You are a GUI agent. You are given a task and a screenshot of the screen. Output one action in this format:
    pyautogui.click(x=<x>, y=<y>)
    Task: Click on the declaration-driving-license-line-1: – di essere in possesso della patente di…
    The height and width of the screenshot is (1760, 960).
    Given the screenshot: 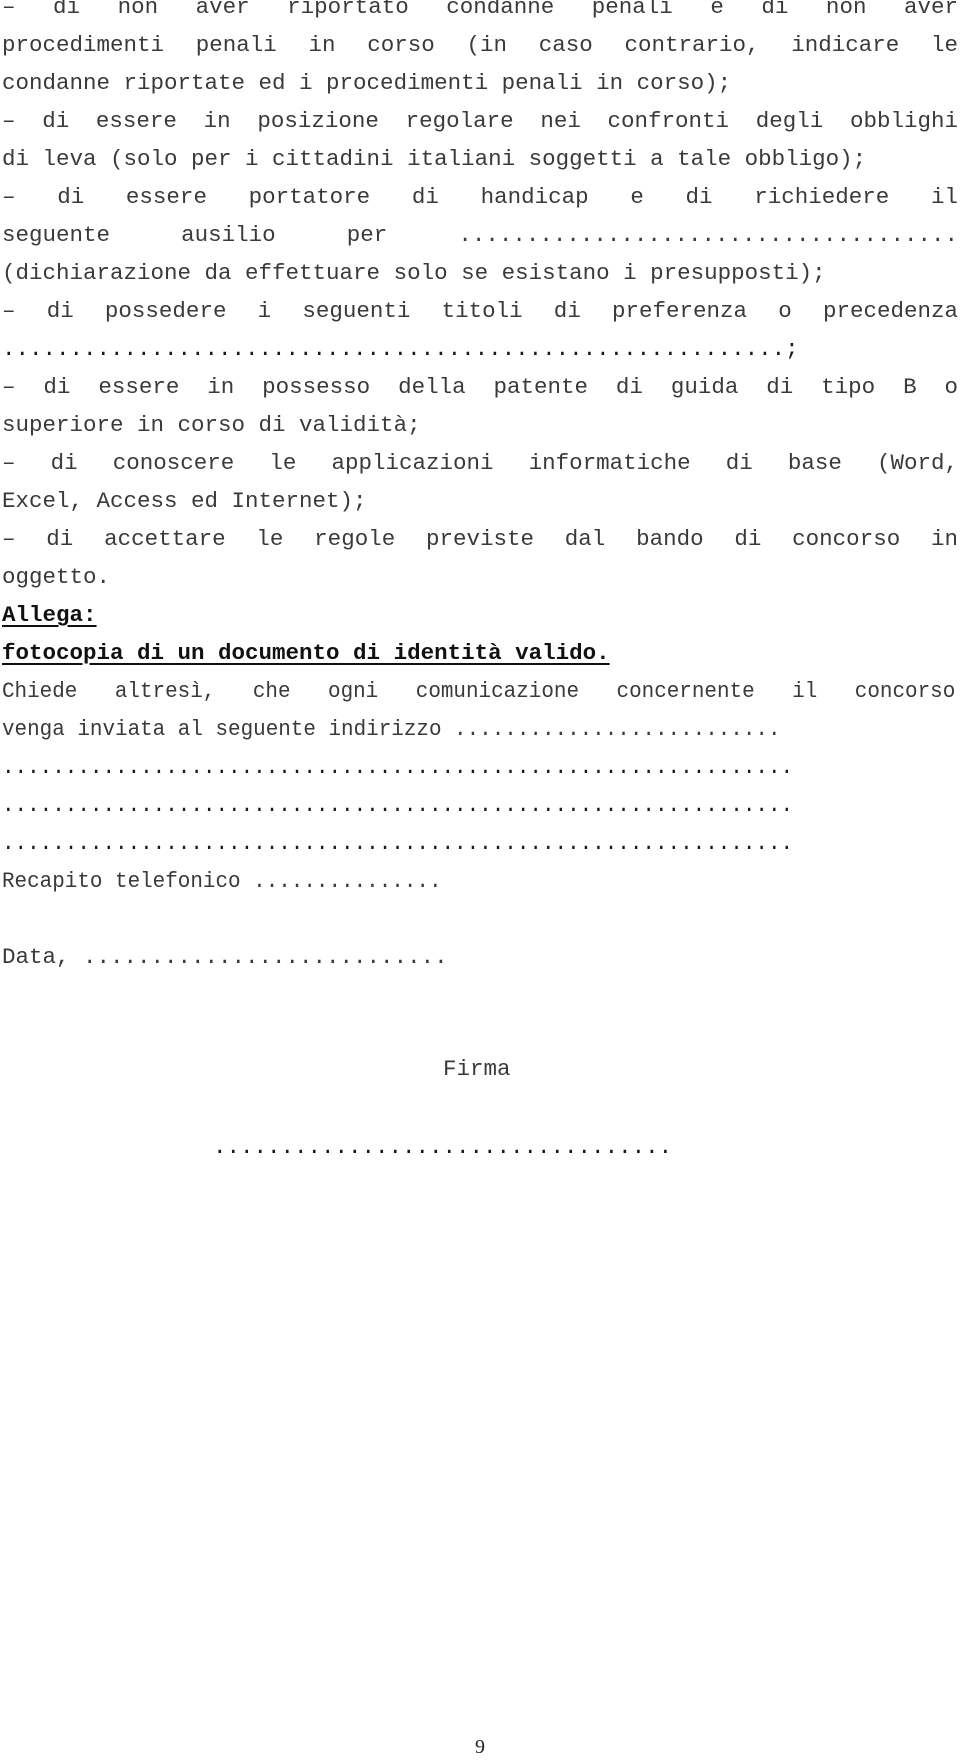 What is the action you would take?
    pyautogui.click(x=480, y=387)
    